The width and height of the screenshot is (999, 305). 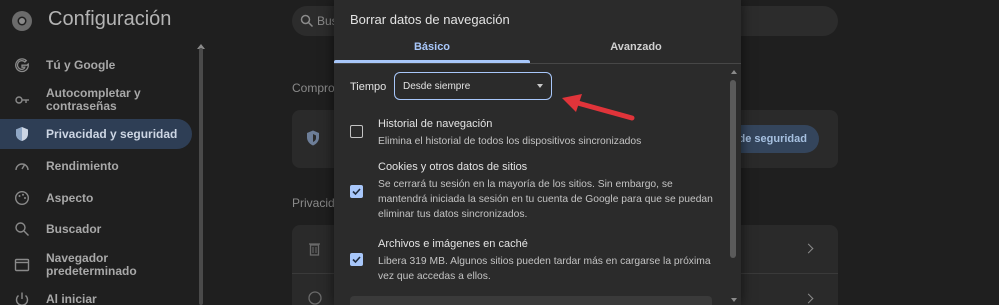 What do you see at coordinates (453, 244) in the screenshot?
I see `option-title: Archivos e imágenes en caché` at bounding box center [453, 244].